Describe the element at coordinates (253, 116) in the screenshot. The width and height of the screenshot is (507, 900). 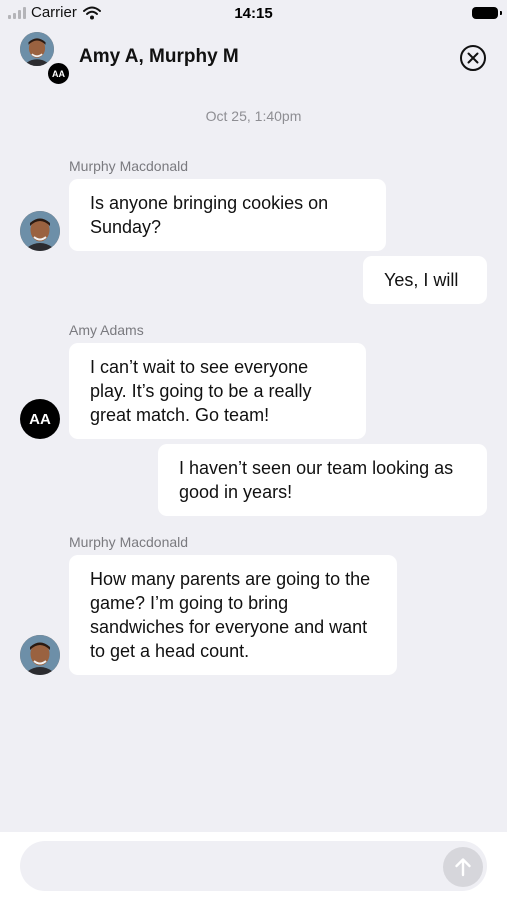
I see `conversation-timestamp: Oct 25, 1:40pm` at that location.